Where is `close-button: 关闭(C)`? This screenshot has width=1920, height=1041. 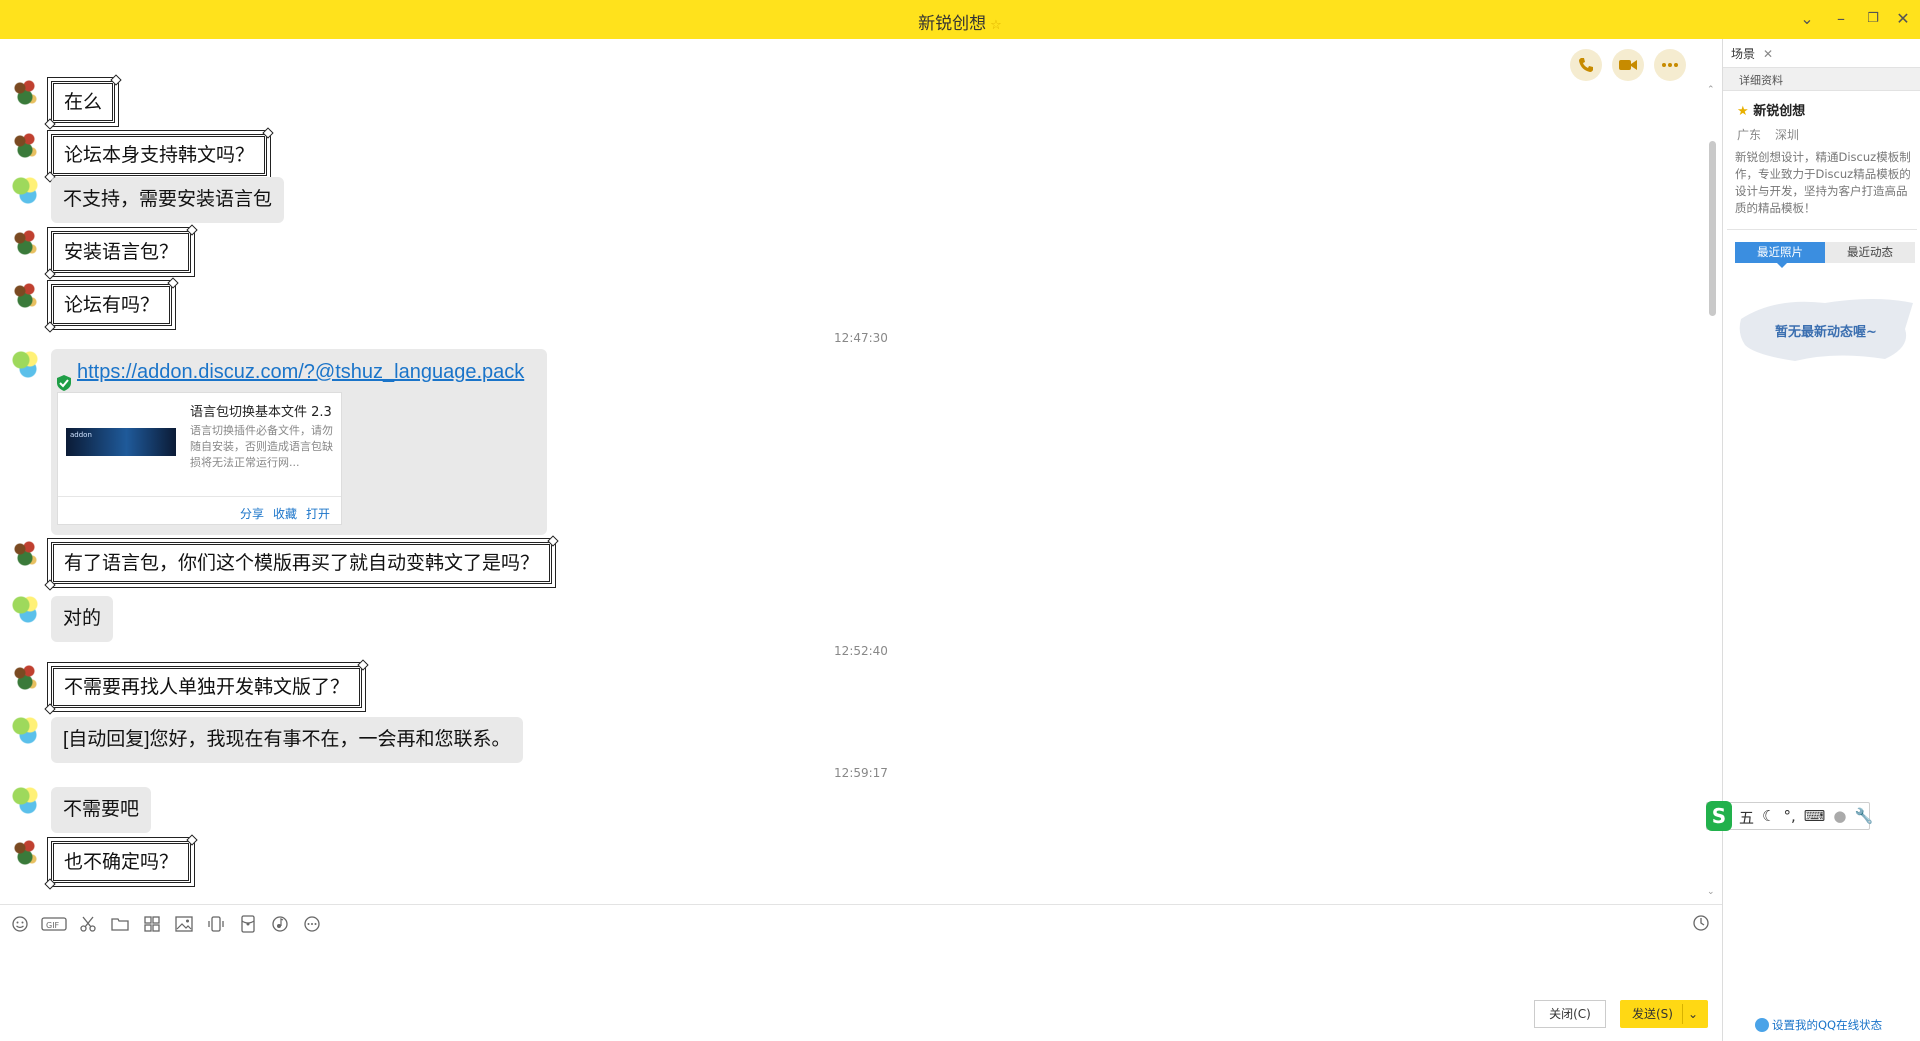
close-button: 关闭(C) is located at coordinates (1570, 1014).